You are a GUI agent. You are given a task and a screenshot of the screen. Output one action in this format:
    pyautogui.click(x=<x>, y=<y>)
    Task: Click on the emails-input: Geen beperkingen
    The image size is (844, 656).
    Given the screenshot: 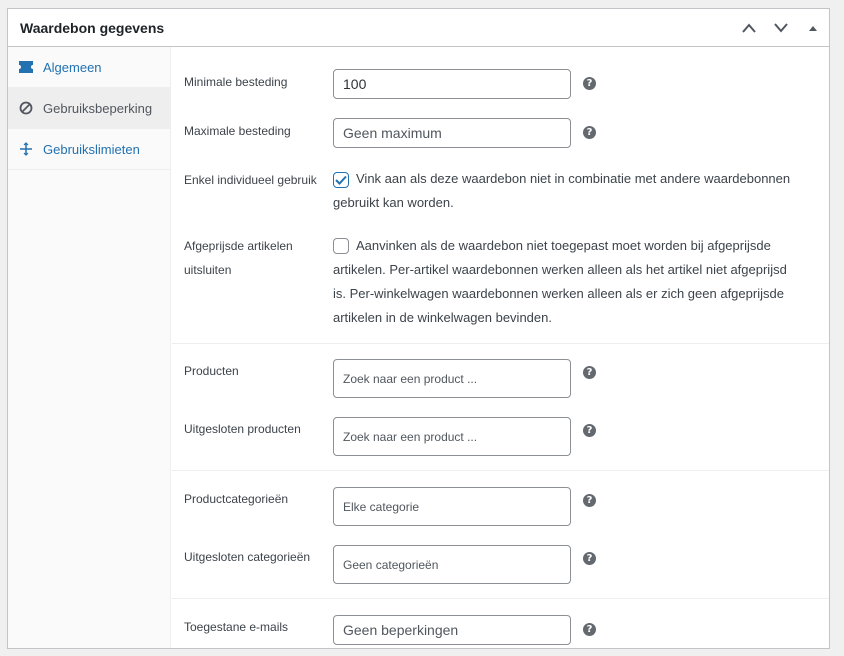 What is the action you would take?
    pyautogui.click(x=452, y=630)
    